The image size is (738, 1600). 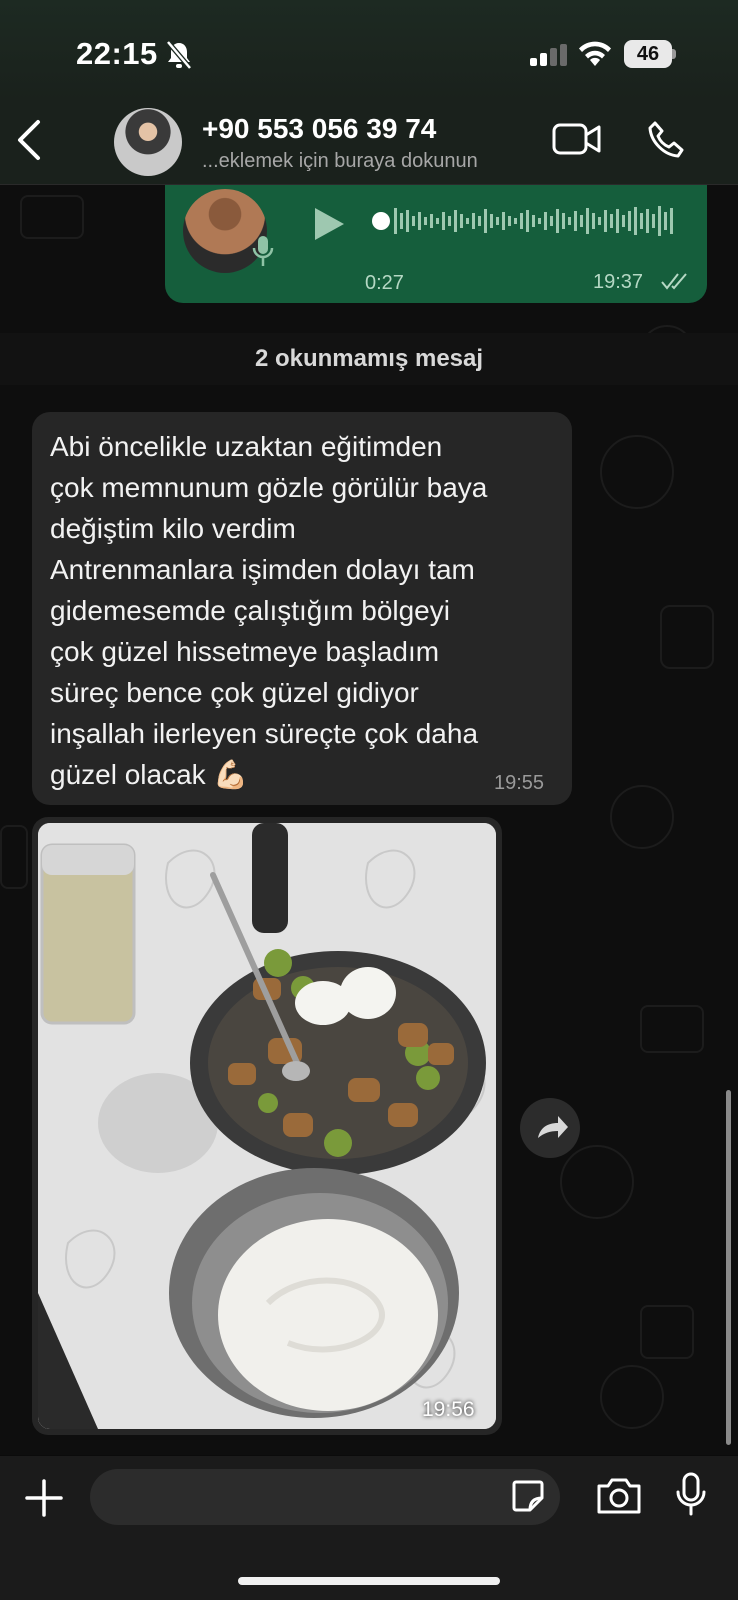 I want to click on signal-icon, so click(x=549, y=57).